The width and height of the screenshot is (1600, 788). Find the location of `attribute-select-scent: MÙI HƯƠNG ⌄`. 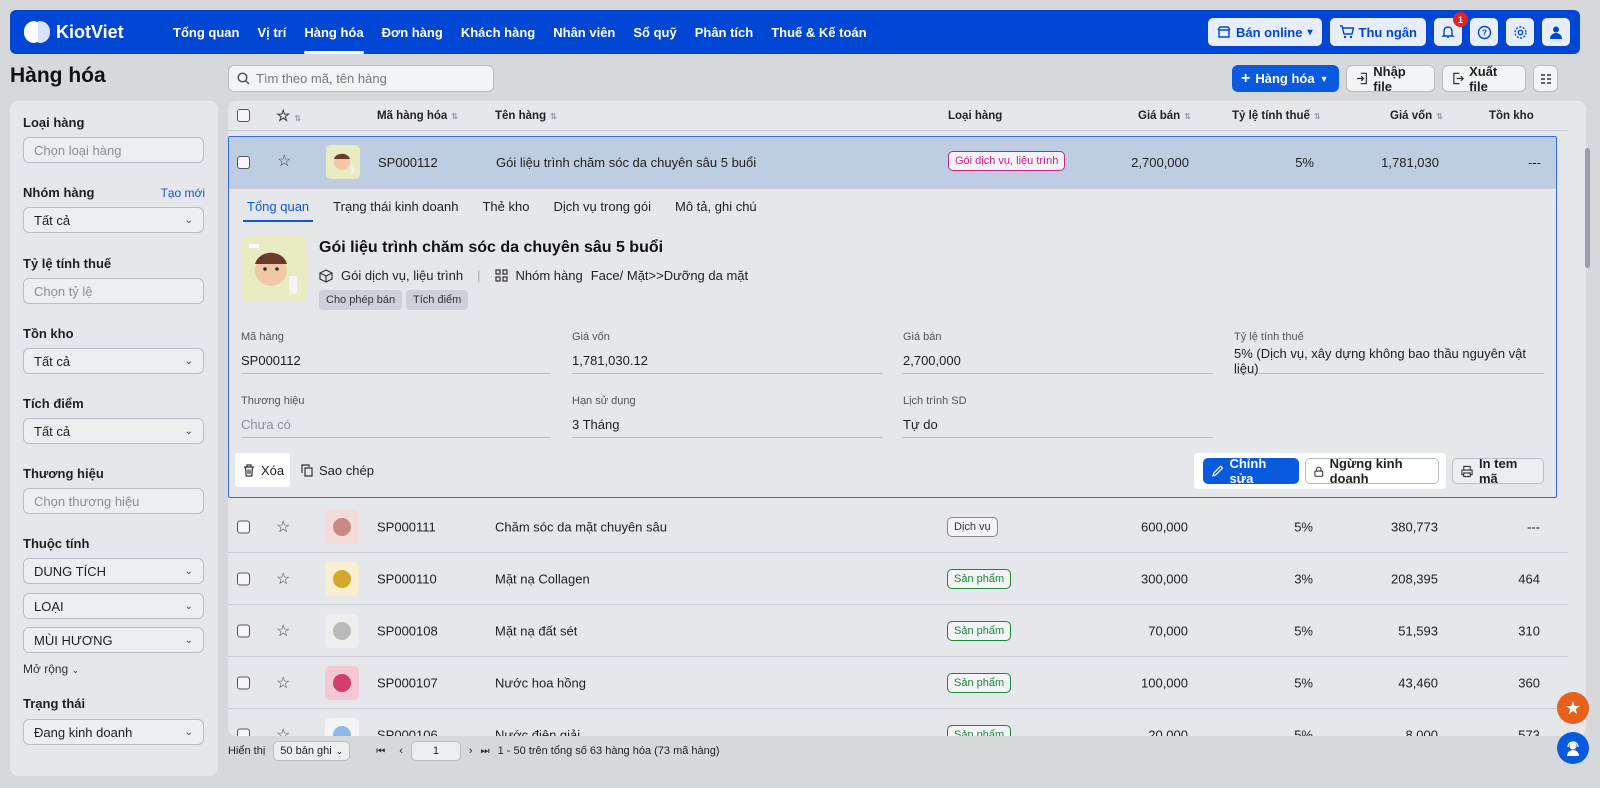

attribute-select-scent: MÙI HƯƠNG ⌄ is located at coordinates (113, 640).